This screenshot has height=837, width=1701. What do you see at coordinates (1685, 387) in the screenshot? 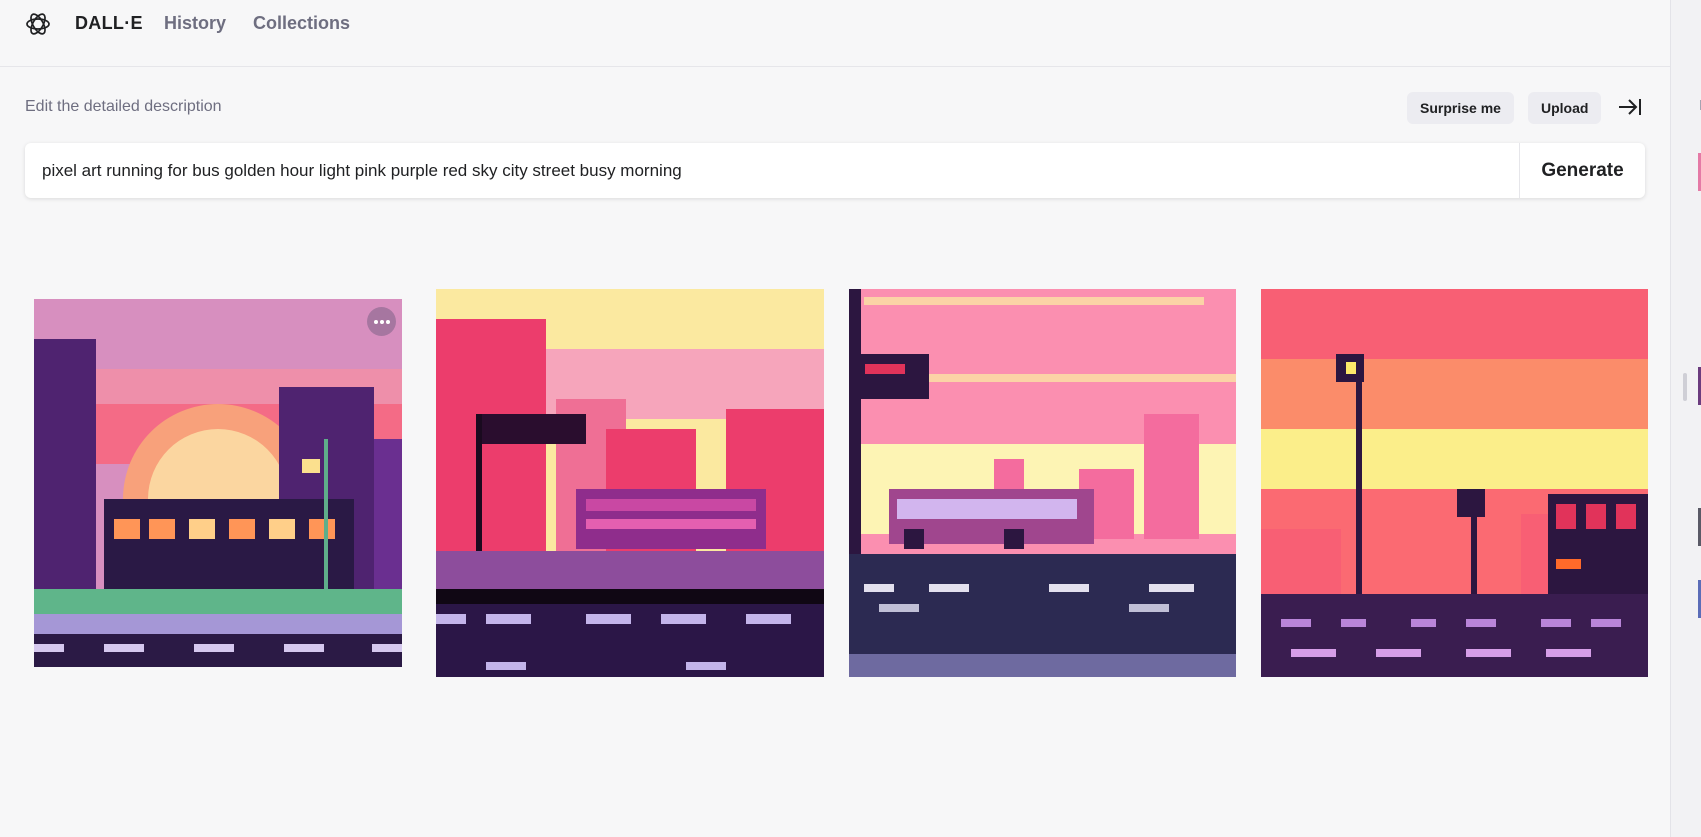
I see `scrollbar` at bounding box center [1685, 387].